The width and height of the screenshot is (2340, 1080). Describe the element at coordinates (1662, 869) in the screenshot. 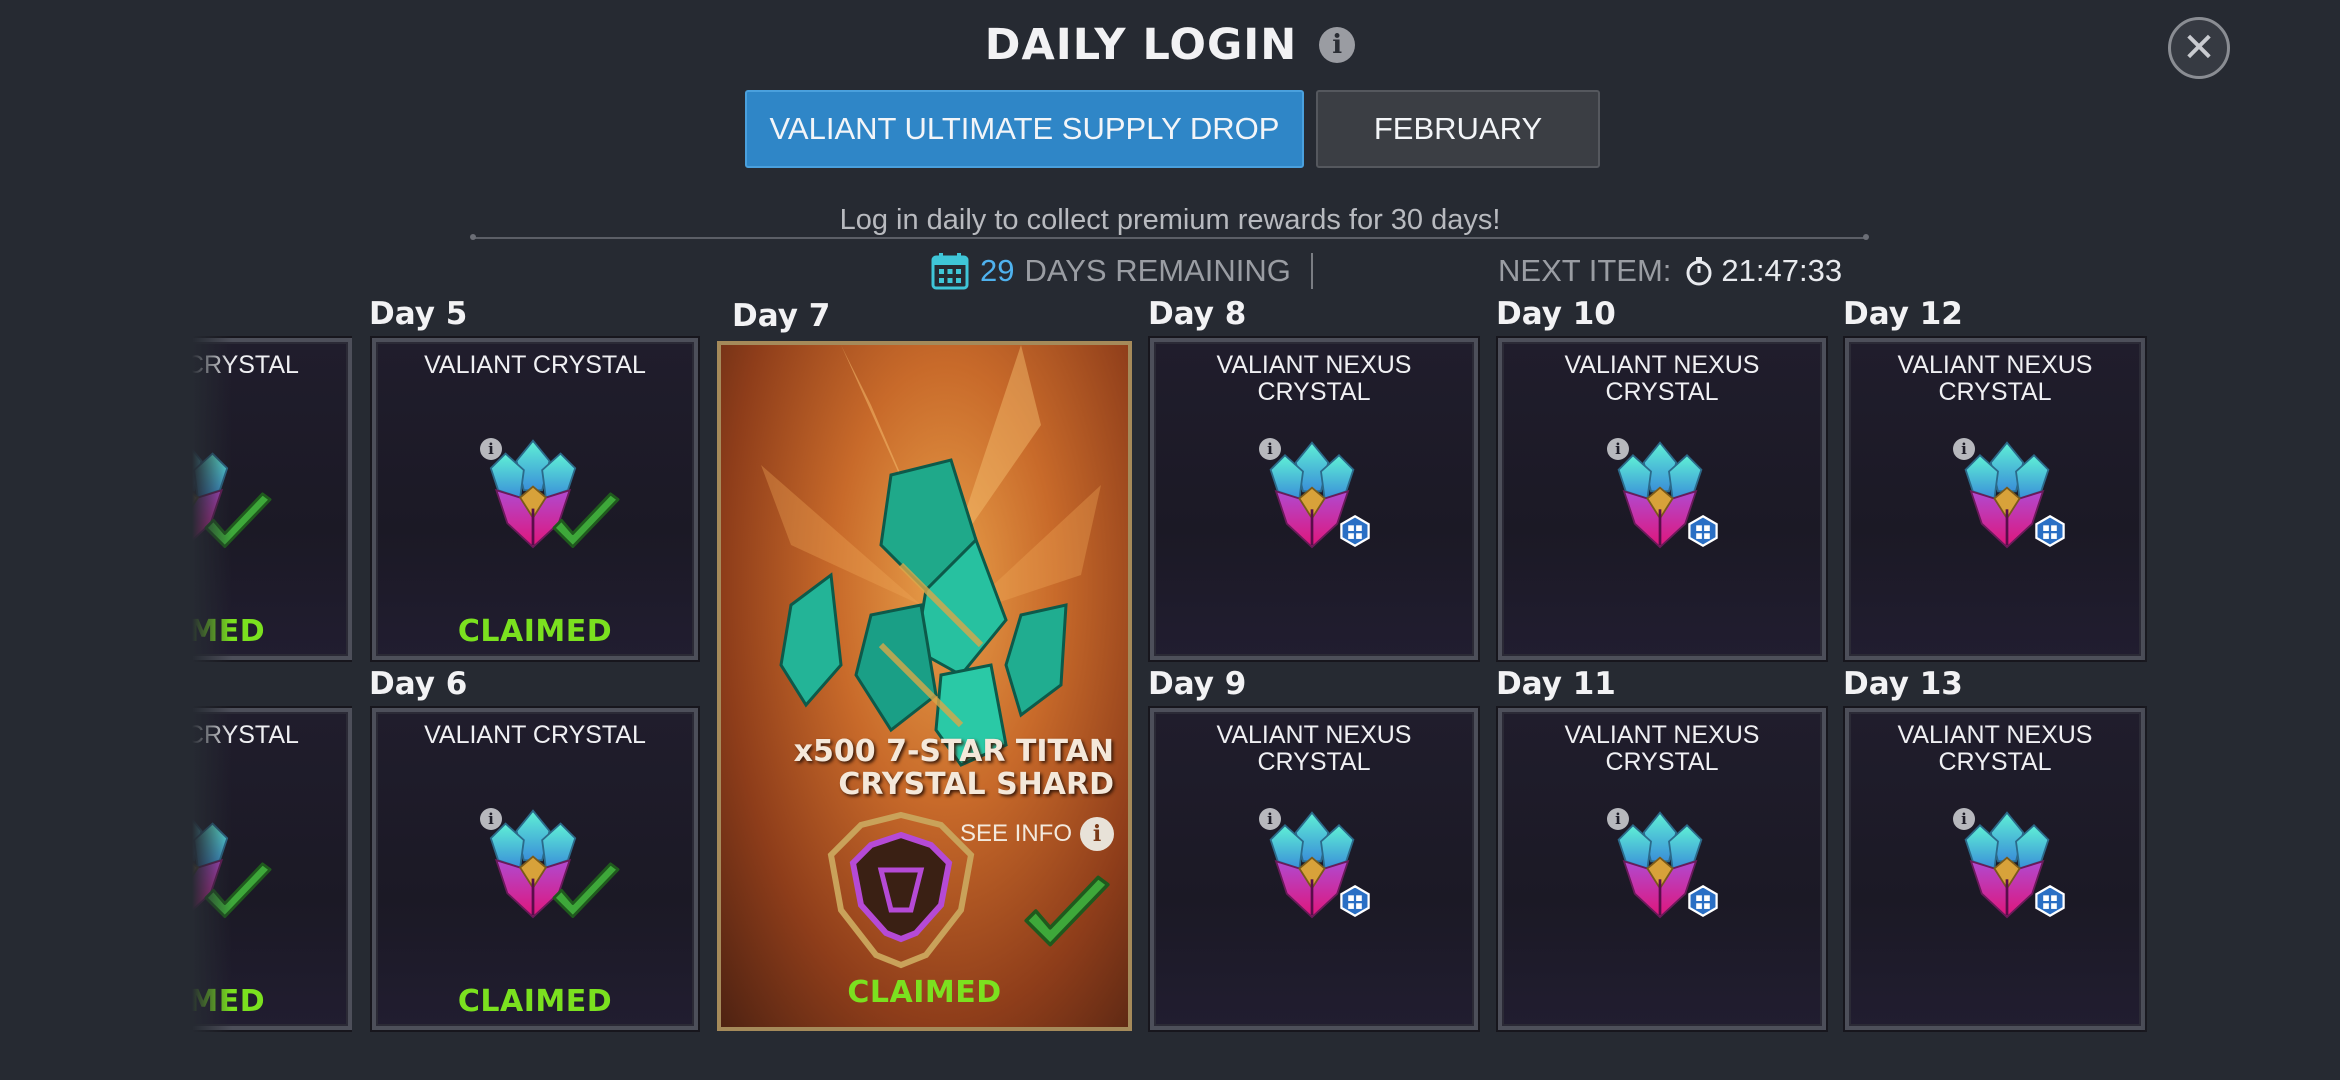

I see `reward-card-day-11: VALIANT NEXUS CRYSTAL i` at that location.